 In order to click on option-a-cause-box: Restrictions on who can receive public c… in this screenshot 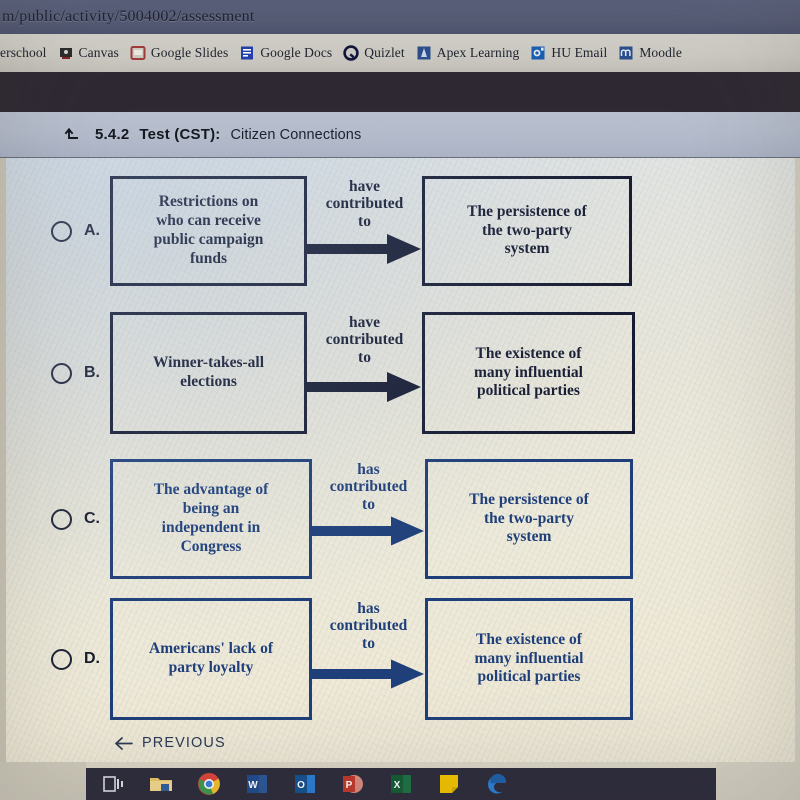, I will do `click(208, 231)`.